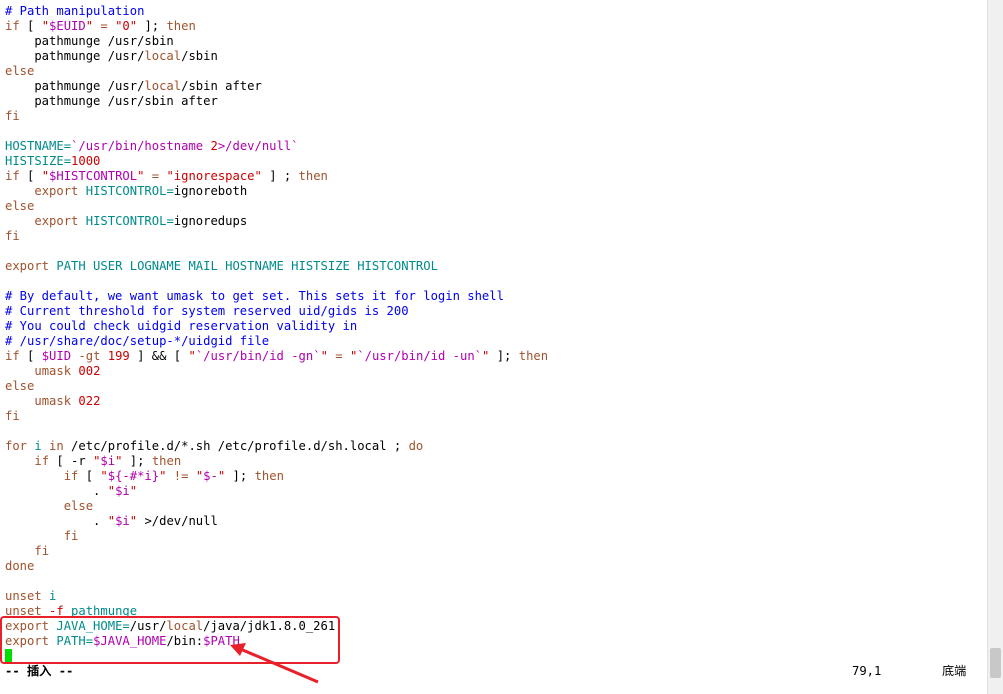  Describe the element at coordinates (954, 671) in the screenshot. I see `scroll-position: 底端` at that location.